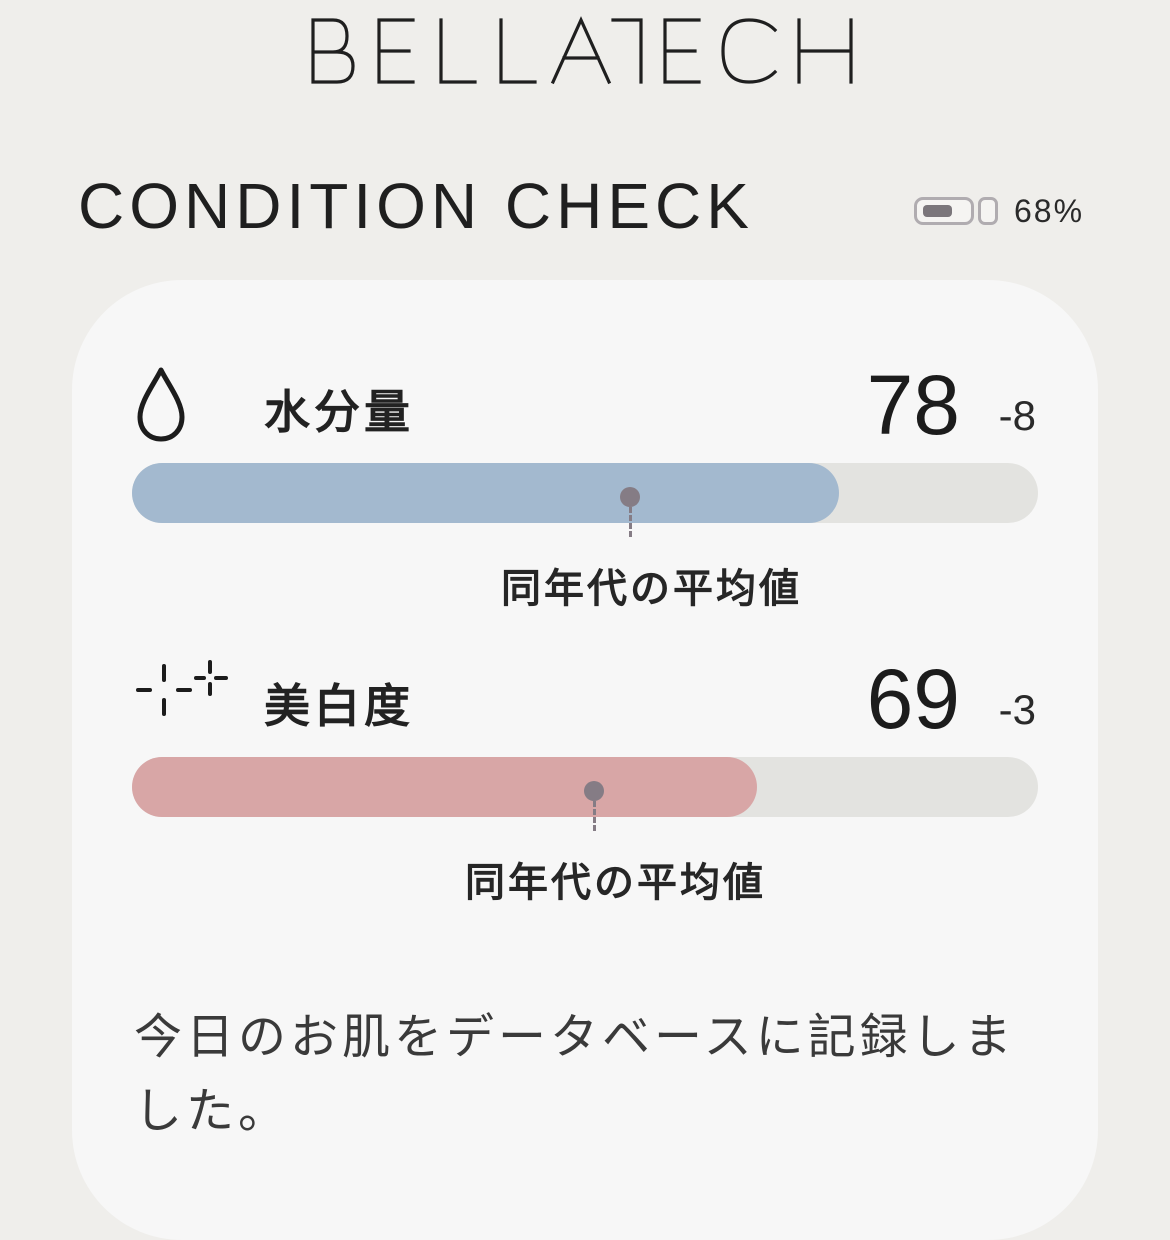  What do you see at coordinates (575, 1074) in the screenshot?
I see `record-saved-message: 今日のお肌をデータベースに記録しました。` at bounding box center [575, 1074].